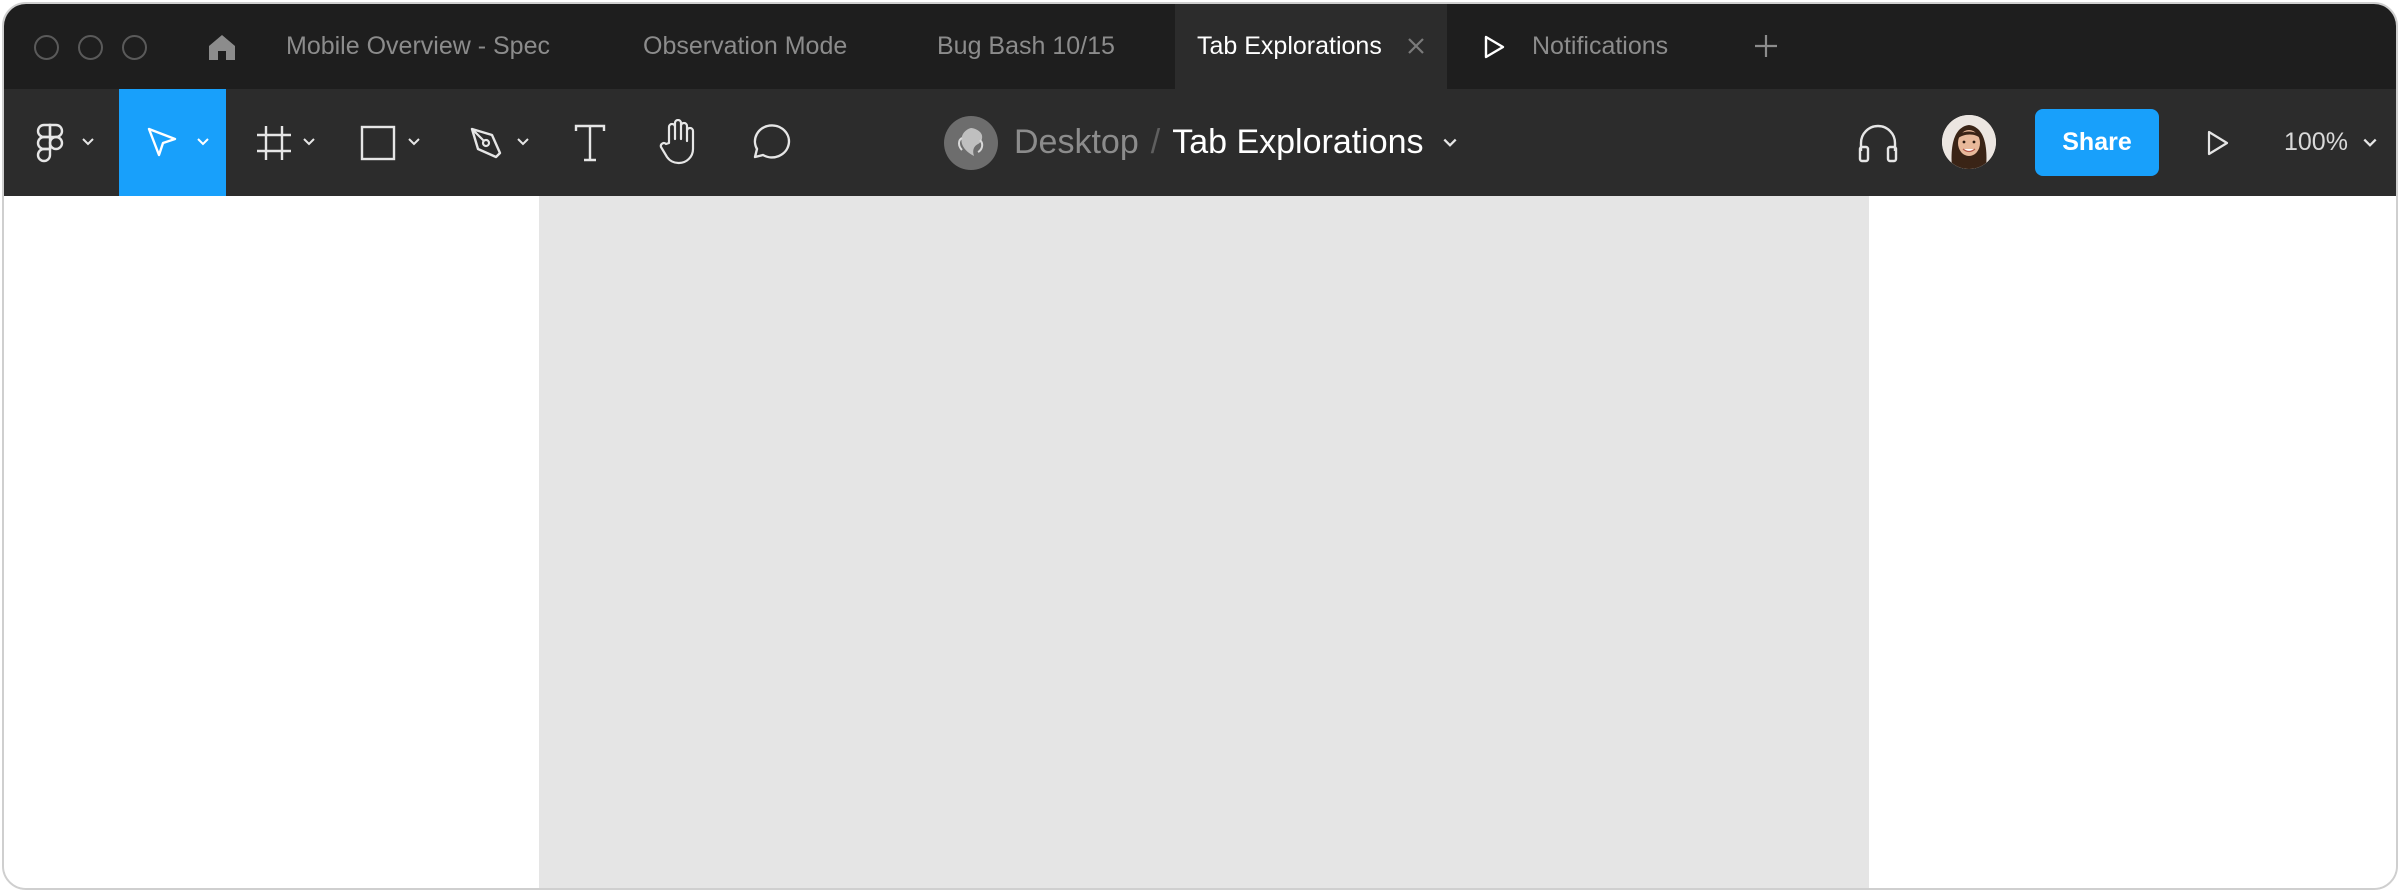  I want to click on pen-icon, so click(486, 143).